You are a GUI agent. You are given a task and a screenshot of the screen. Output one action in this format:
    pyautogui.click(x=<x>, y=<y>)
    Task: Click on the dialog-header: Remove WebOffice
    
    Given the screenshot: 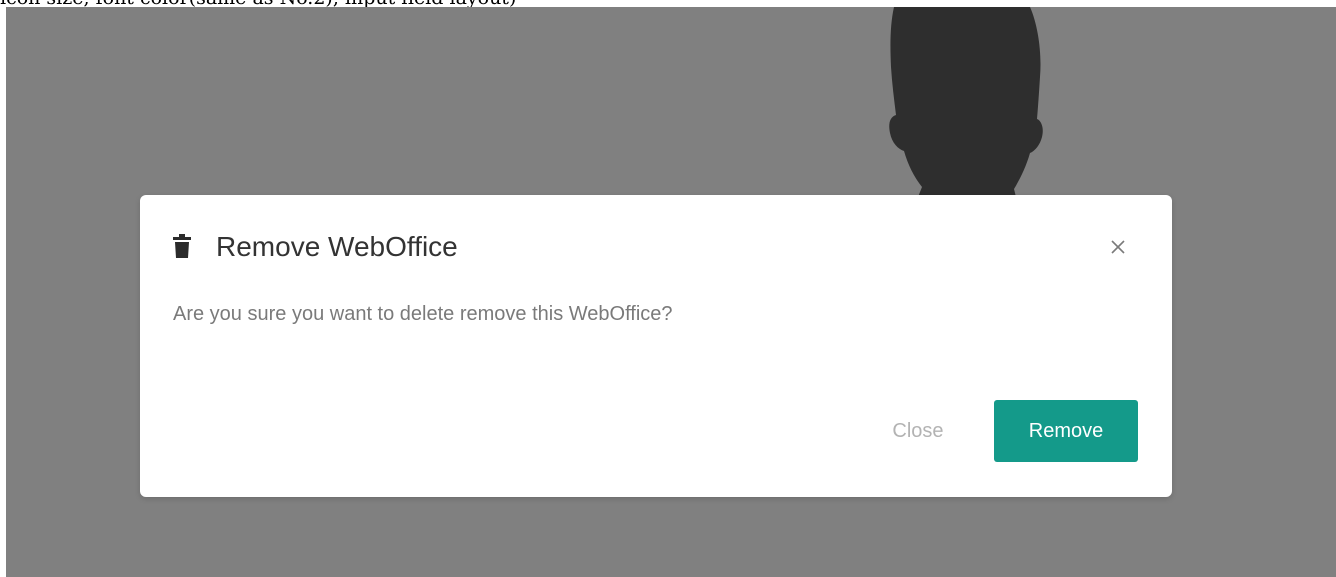 What is the action you would take?
    pyautogui.click(x=656, y=245)
    